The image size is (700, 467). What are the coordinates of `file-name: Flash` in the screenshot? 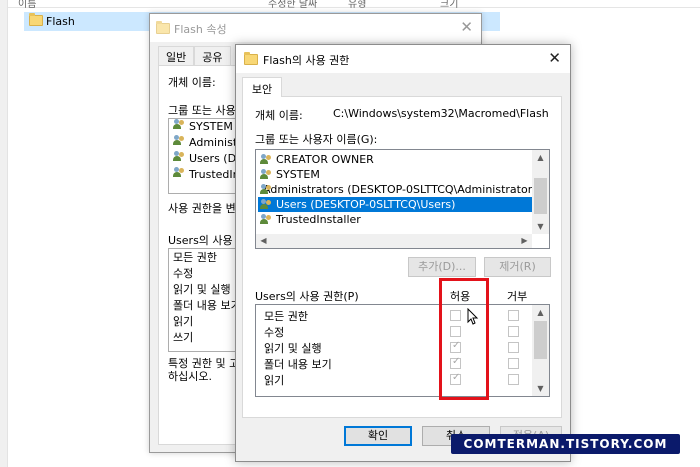 It's located at (60, 21).